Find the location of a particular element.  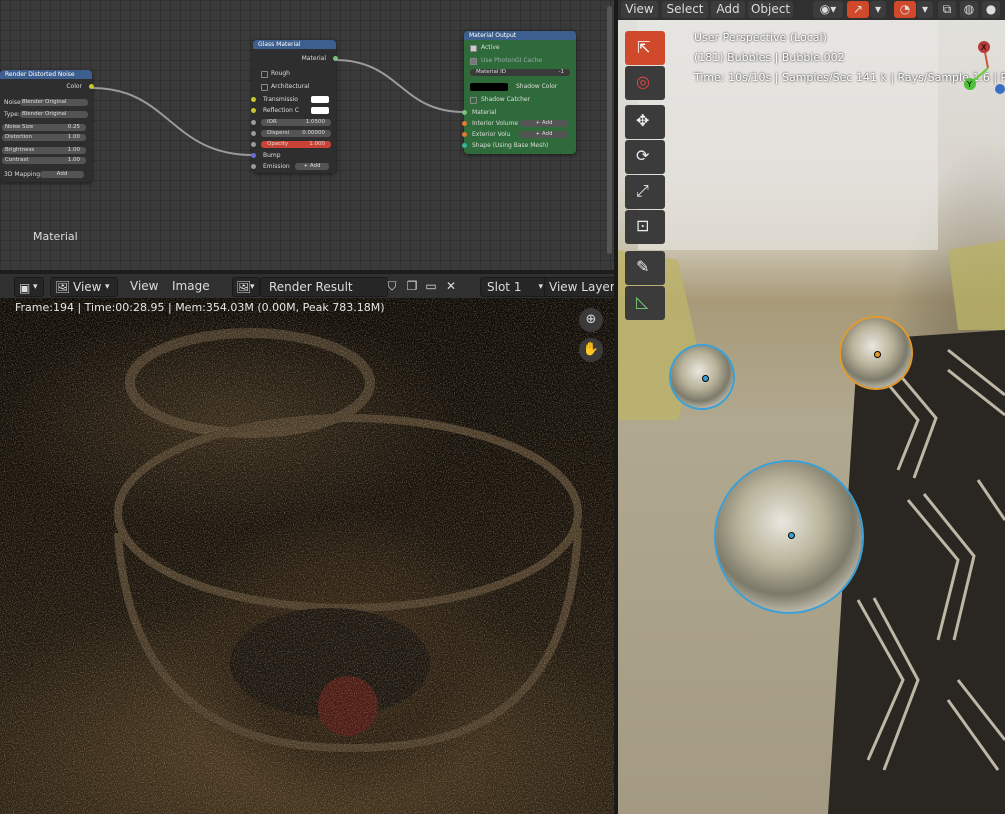

slot-dropdown: Slot 1 ▾ is located at coordinates (514, 287).